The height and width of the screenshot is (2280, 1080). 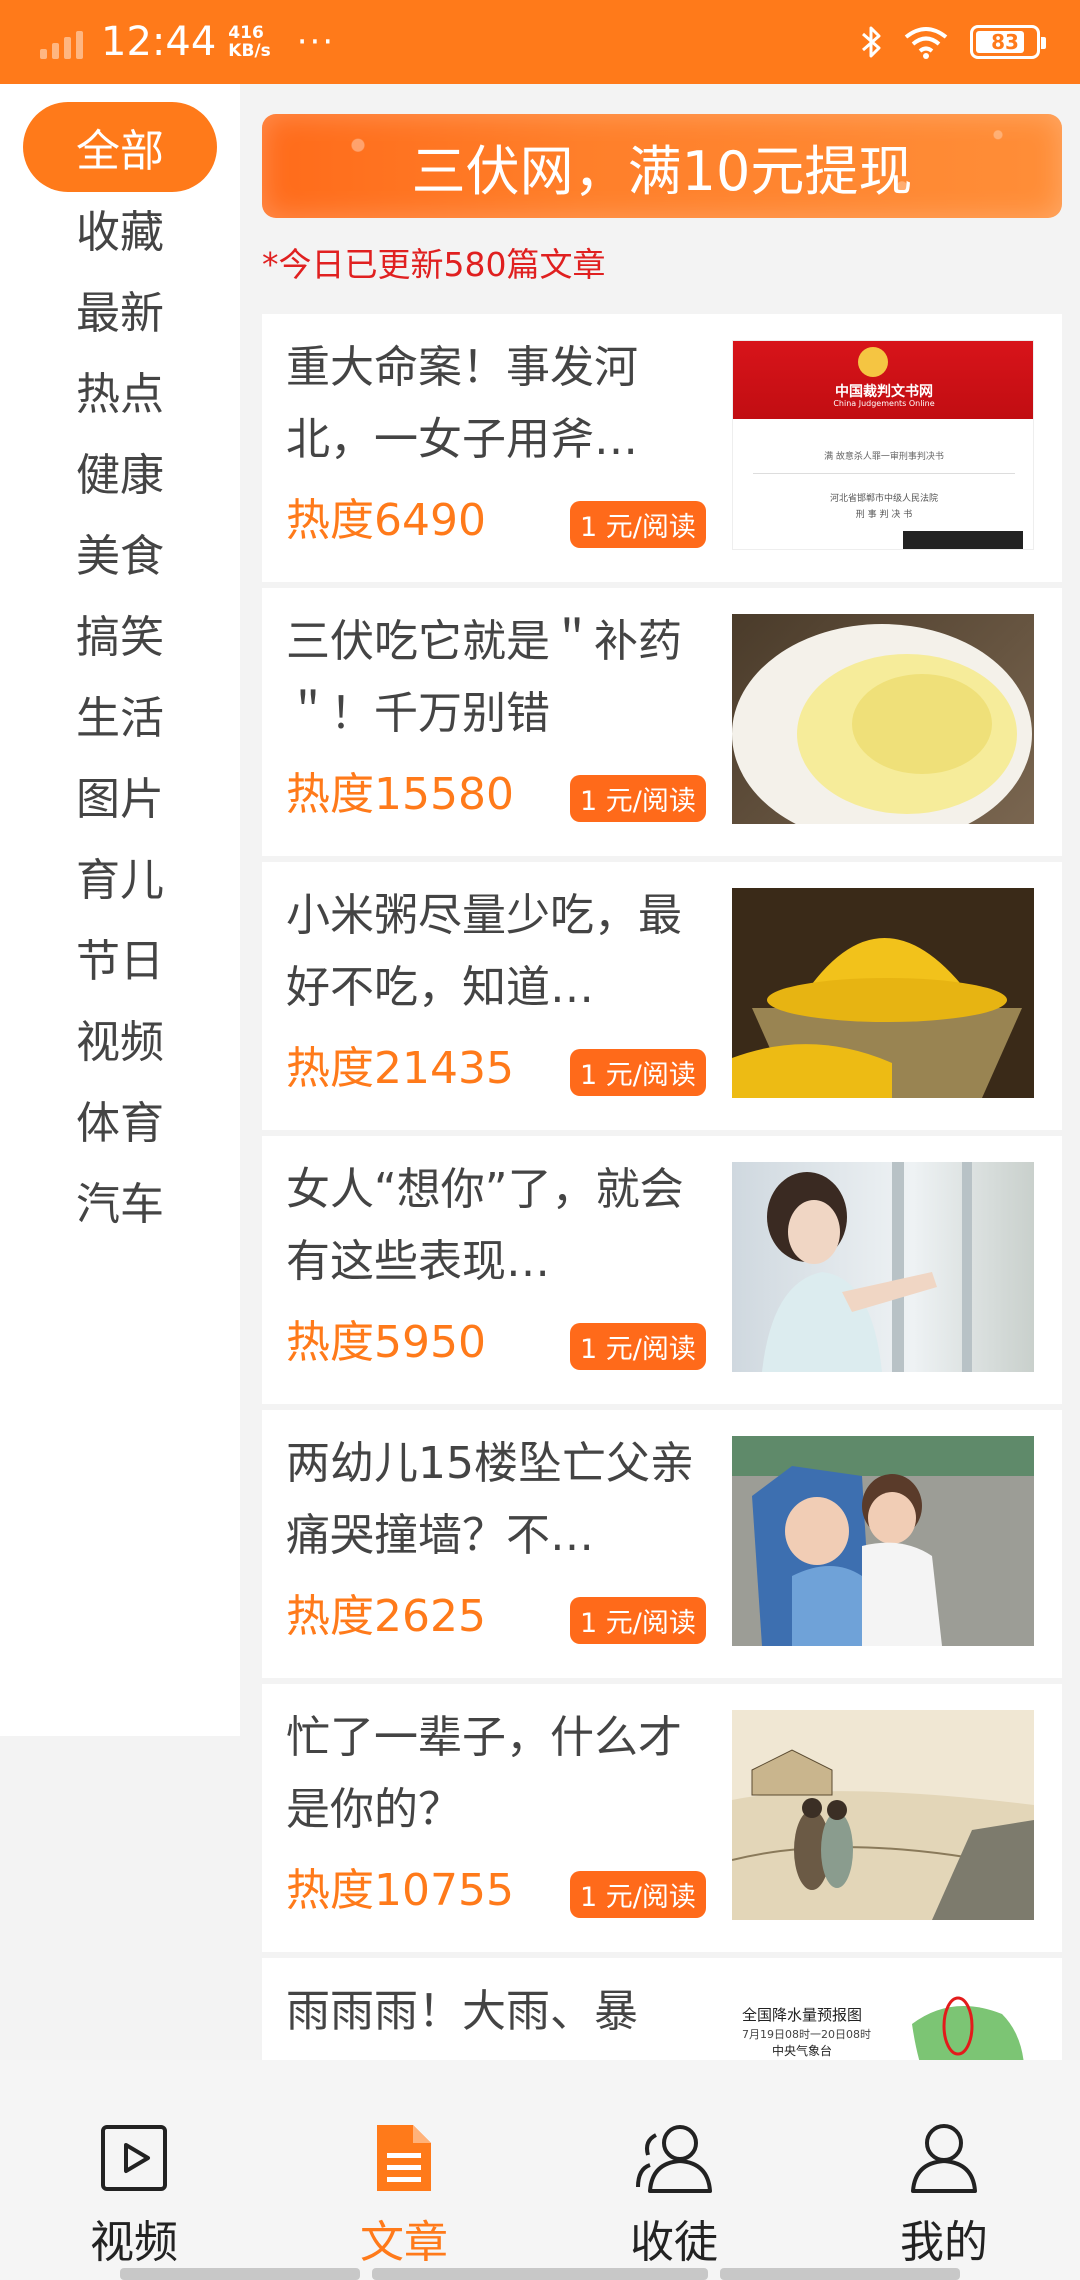 I want to click on sidebar-item-parenting: 育儿, so click(x=120, y=876).